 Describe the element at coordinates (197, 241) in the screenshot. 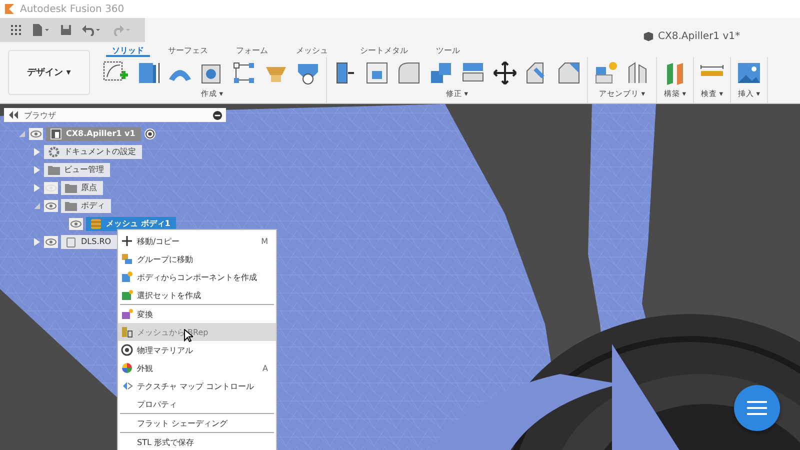

I see `menu-item: 移動/コピー M` at that location.